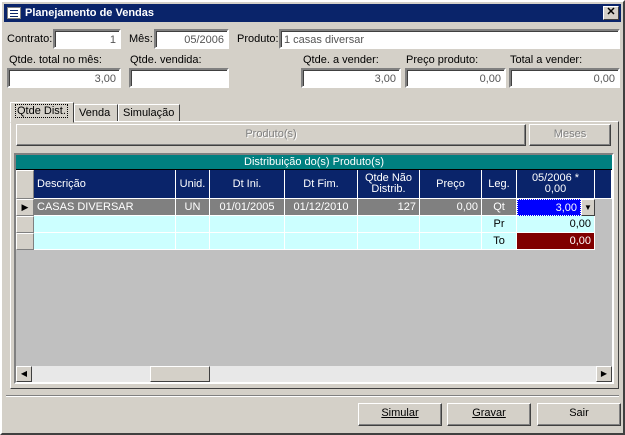 This screenshot has height=435, width=625. Describe the element at coordinates (588, 207) in the screenshot. I see `dropdown-arrow-icon: ▼` at that location.